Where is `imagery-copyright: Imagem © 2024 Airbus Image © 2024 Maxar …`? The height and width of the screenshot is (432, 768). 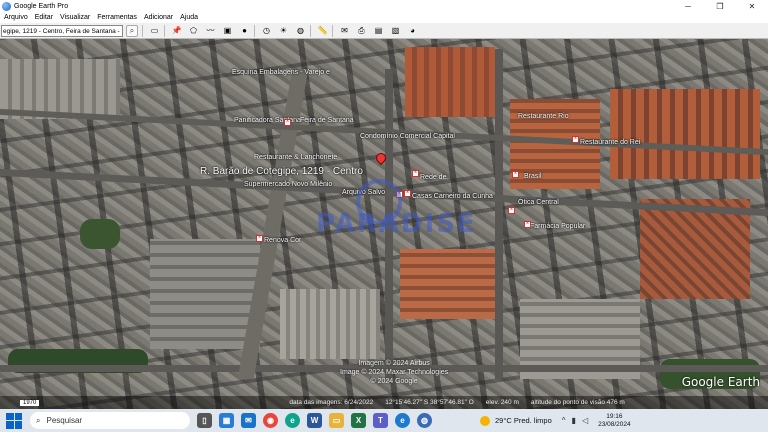
imagery-copyright: Imagem © 2024 Airbus Image © 2024 Maxar … is located at coordinates (394, 372).